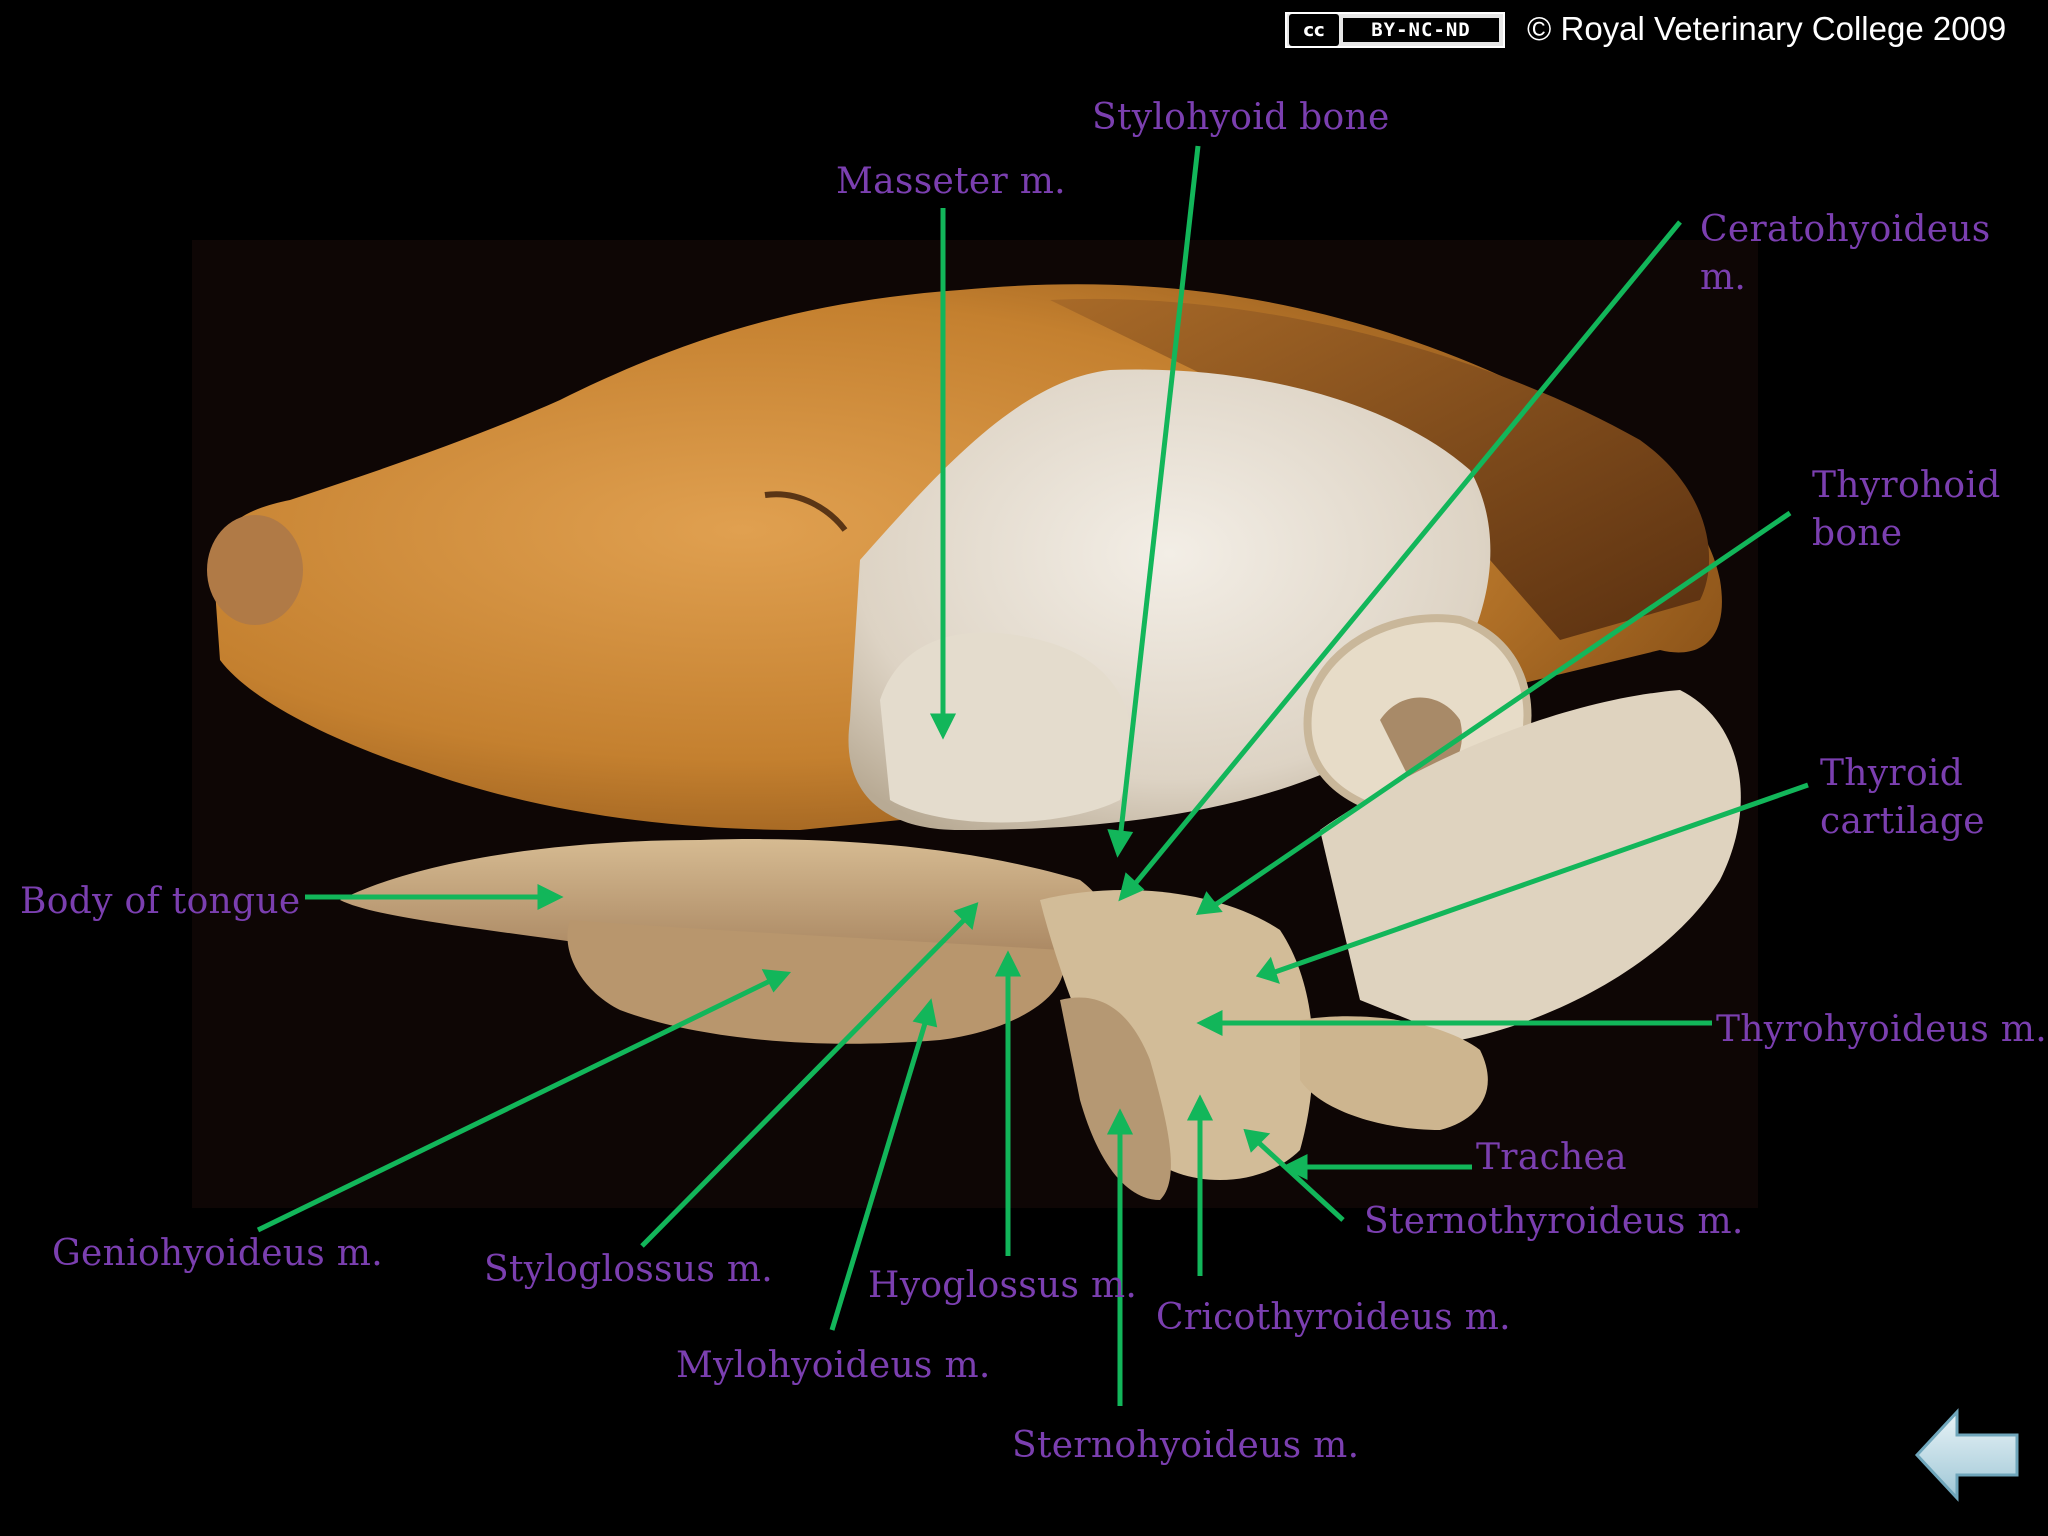 This screenshot has width=2048, height=1536. I want to click on license-badge: cc BY-NC-ND, so click(1395, 30).